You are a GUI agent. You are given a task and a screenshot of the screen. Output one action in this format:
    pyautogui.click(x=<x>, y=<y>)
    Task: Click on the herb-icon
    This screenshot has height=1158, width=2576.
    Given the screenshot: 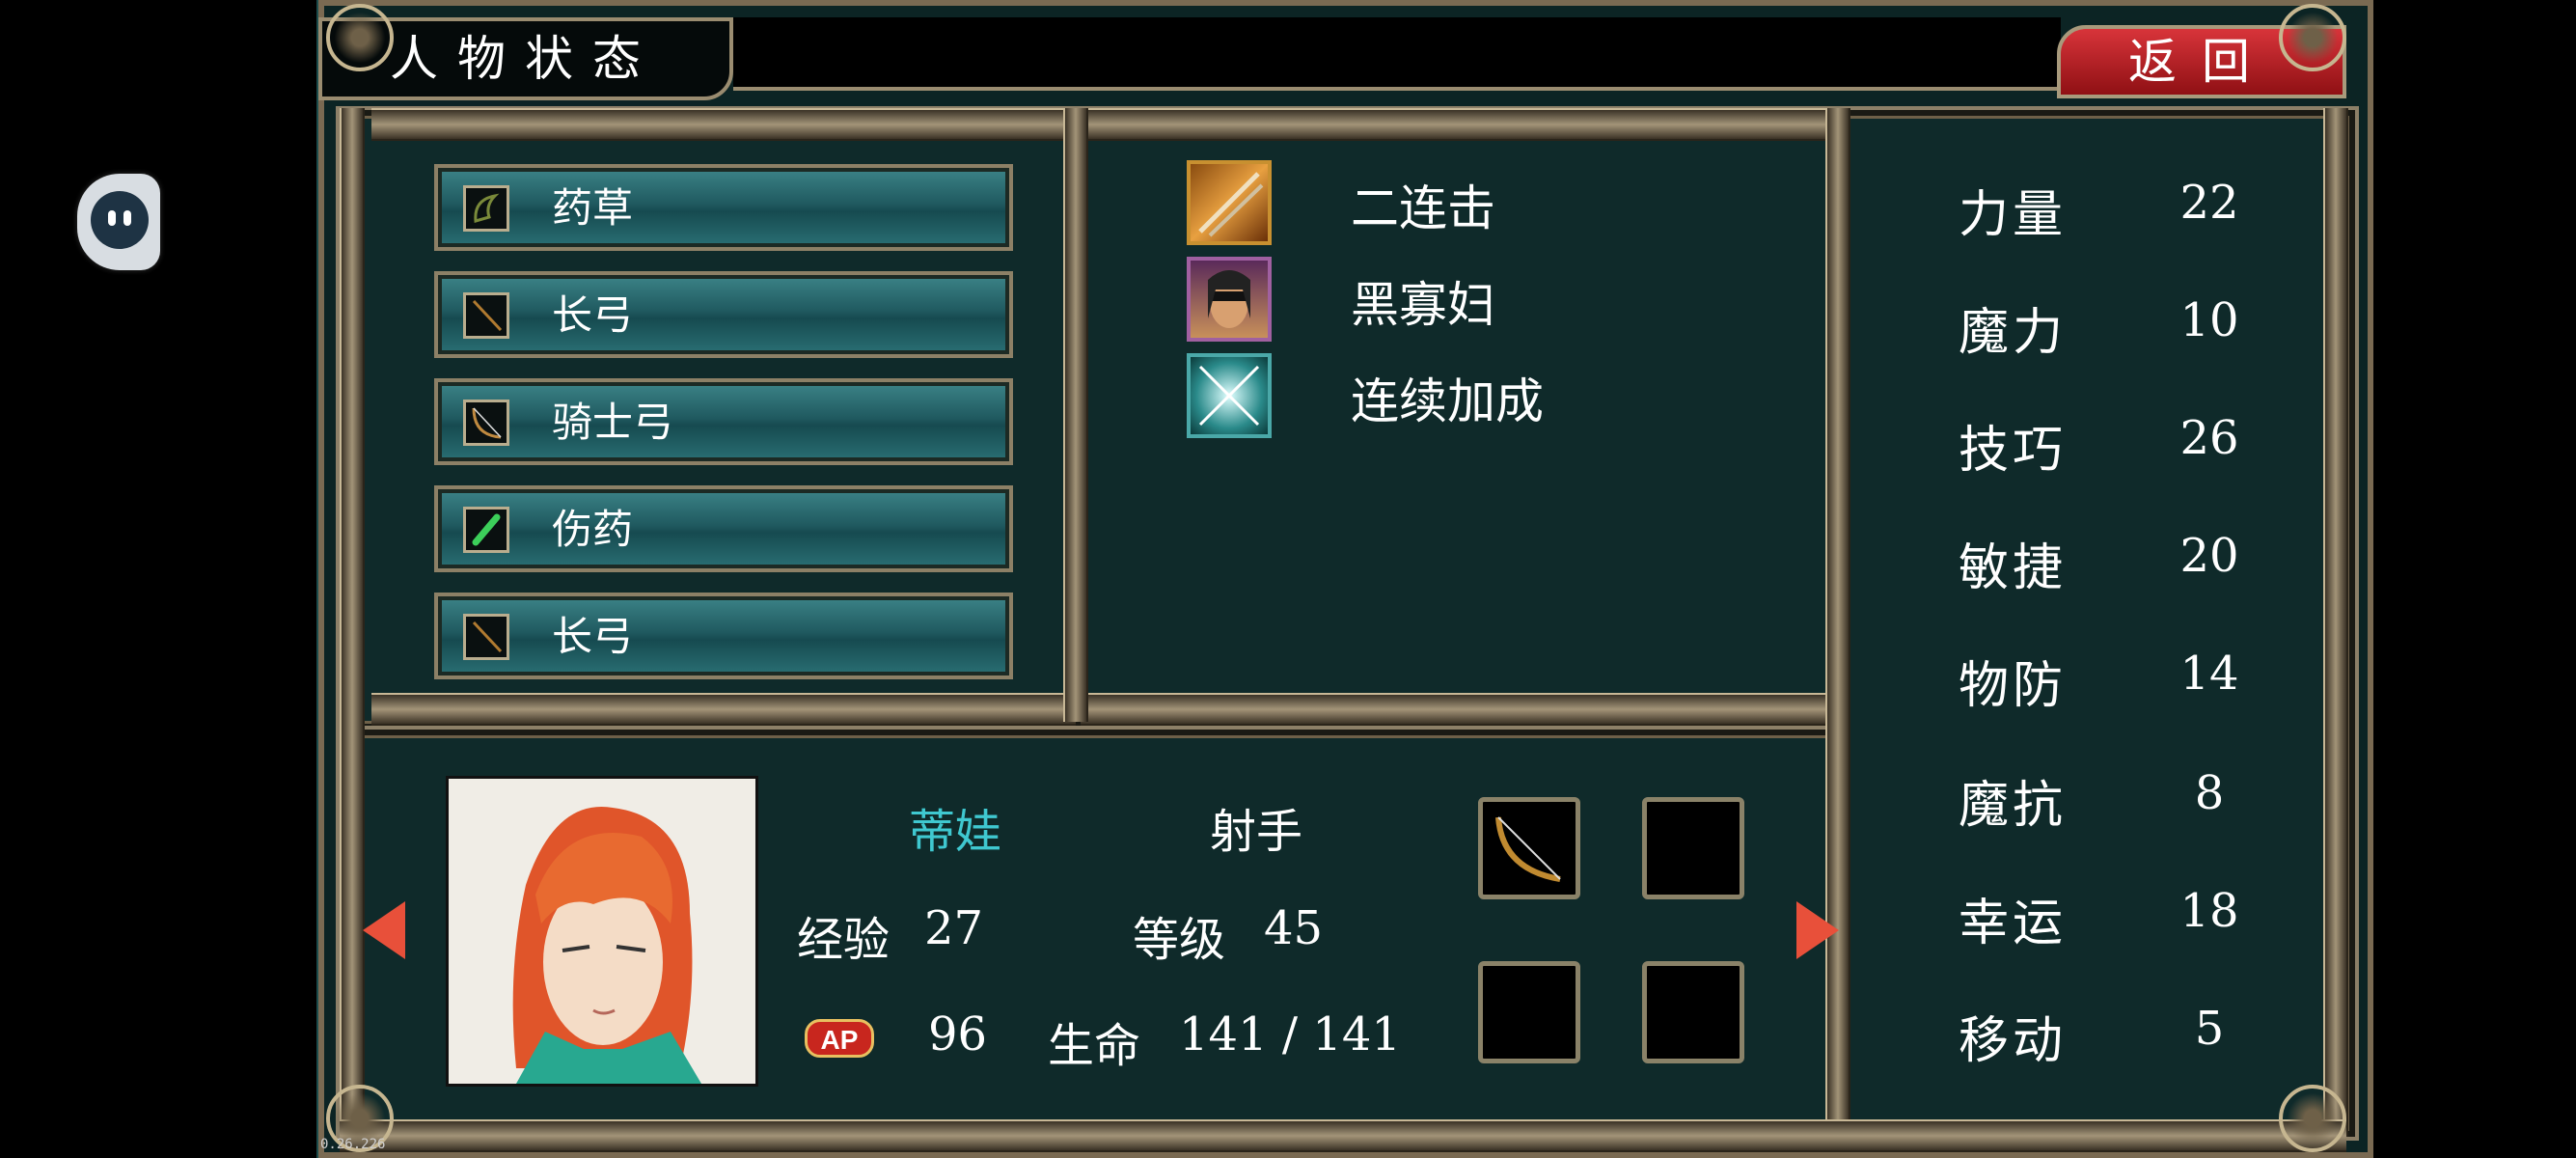 What is the action you would take?
    pyautogui.click(x=486, y=208)
    